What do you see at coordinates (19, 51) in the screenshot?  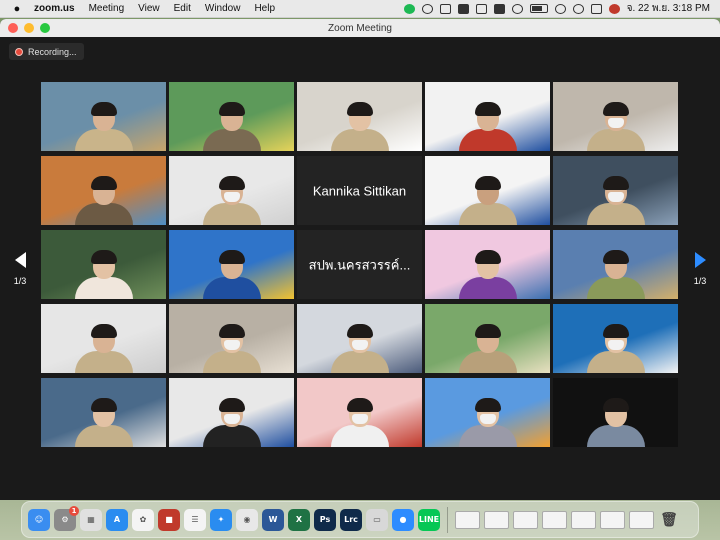 I see `recording-dot-icon` at bounding box center [19, 51].